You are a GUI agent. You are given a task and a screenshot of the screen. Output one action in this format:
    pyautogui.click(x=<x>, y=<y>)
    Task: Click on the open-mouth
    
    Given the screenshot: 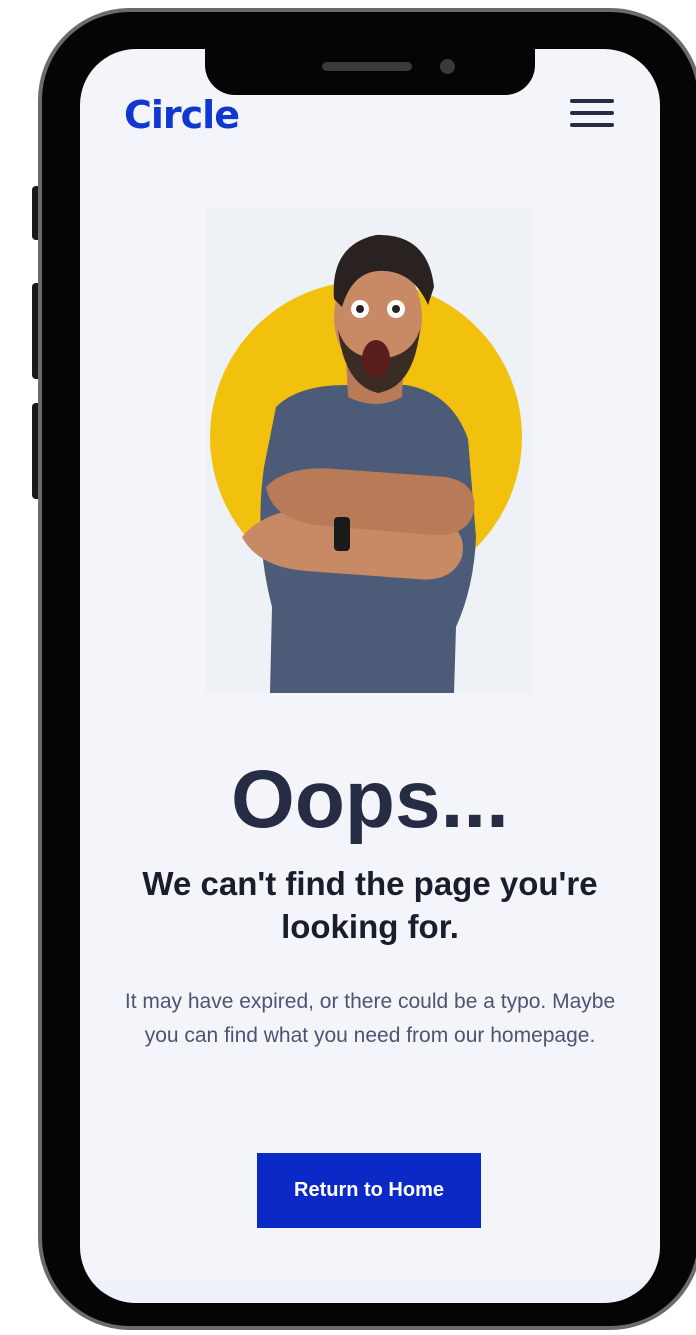 What is the action you would take?
    pyautogui.click(x=376, y=359)
    